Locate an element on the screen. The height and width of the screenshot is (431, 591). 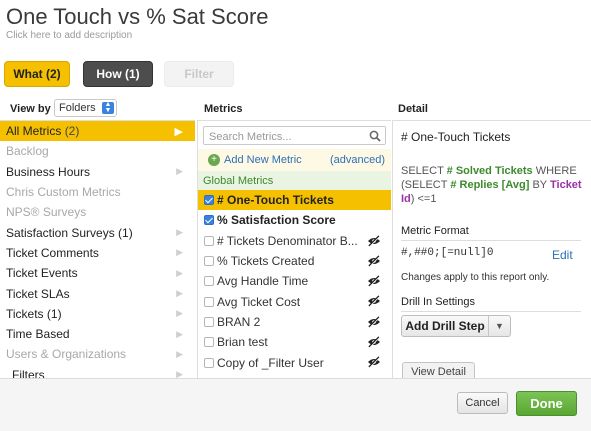
cancel-button: Cancel is located at coordinates (482, 403).